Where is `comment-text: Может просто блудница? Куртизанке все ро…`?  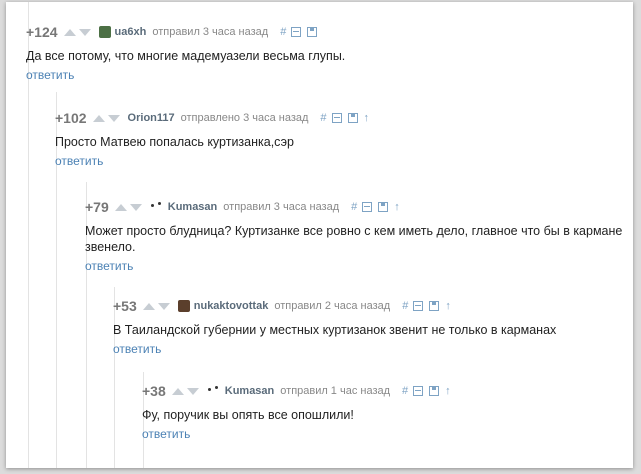
comment-text: Может просто блудница? Куртизанке все ро… is located at coordinates (354, 239).